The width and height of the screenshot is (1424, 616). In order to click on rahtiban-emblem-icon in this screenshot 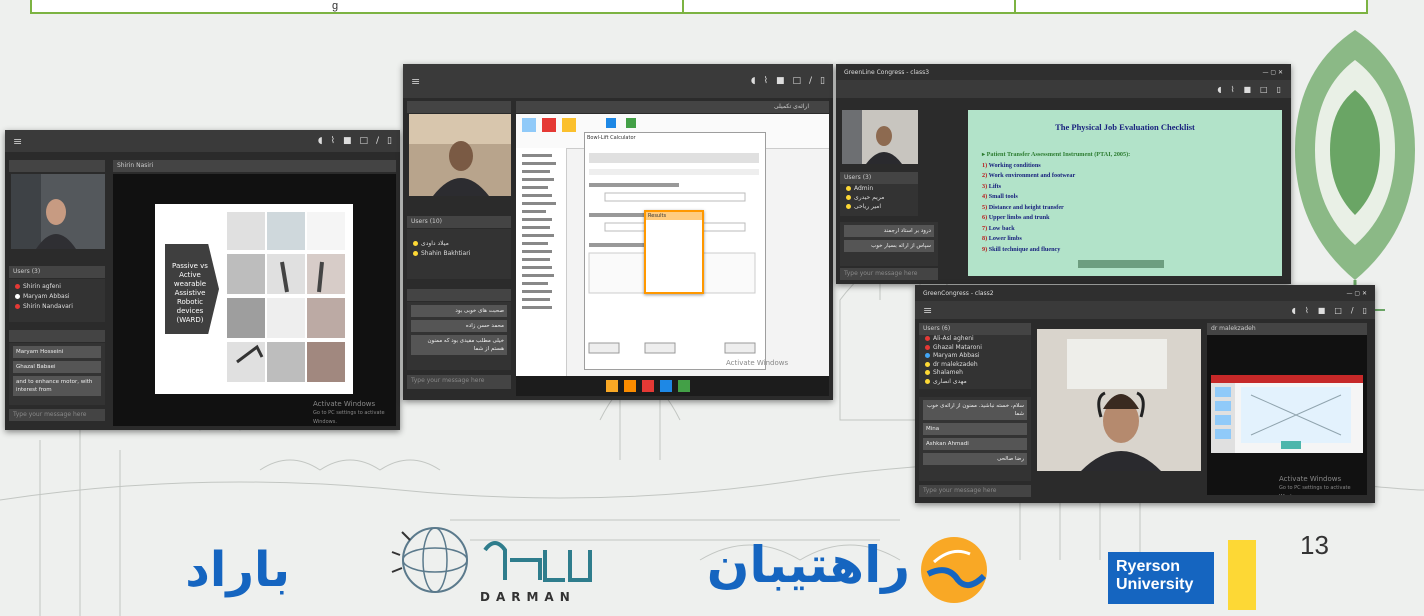, I will do `click(954, 570)`.